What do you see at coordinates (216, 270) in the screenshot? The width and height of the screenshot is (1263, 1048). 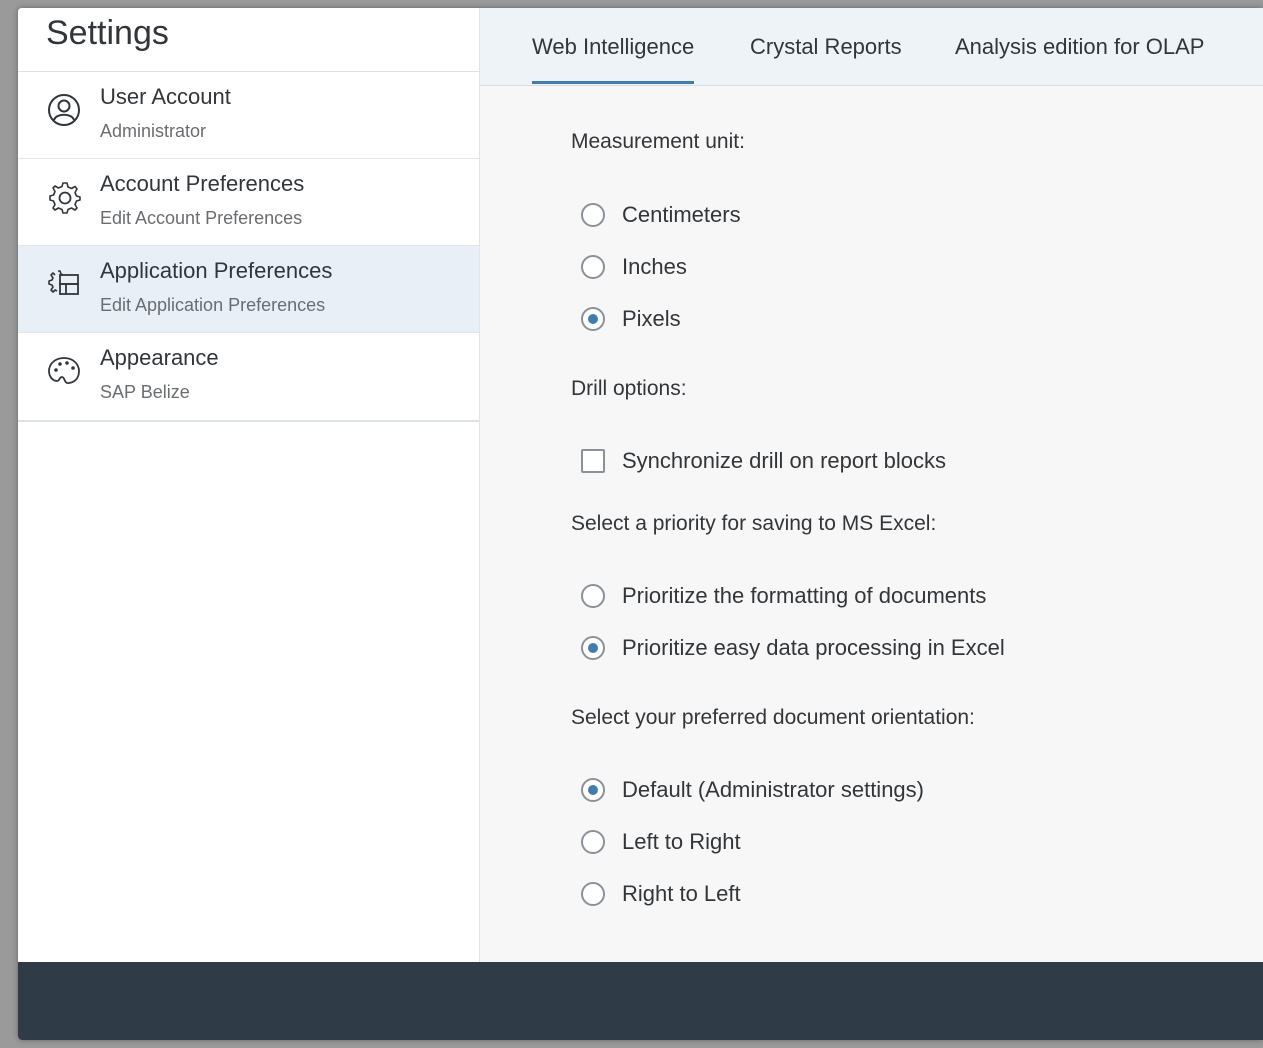 I see `nav-item-title: Application Preferences` at bounding box center [216, 270].